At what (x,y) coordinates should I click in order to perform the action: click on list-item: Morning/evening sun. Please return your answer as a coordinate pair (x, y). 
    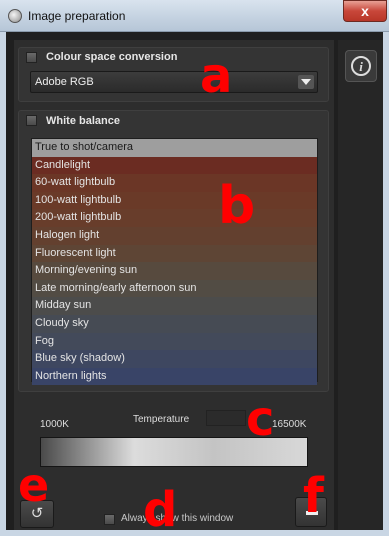
    Looking at the image, I should click on (174, 271).